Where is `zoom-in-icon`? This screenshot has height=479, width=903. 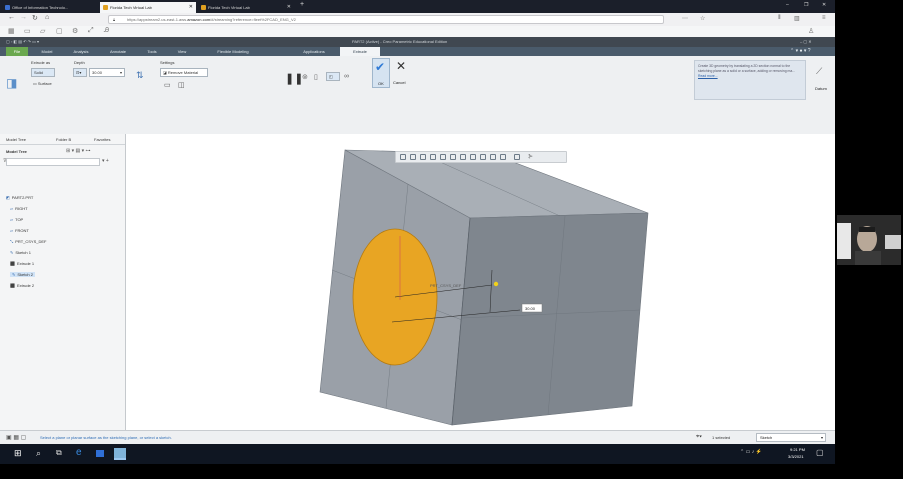
zoom-in-icon is located at coordinates (413, 157).